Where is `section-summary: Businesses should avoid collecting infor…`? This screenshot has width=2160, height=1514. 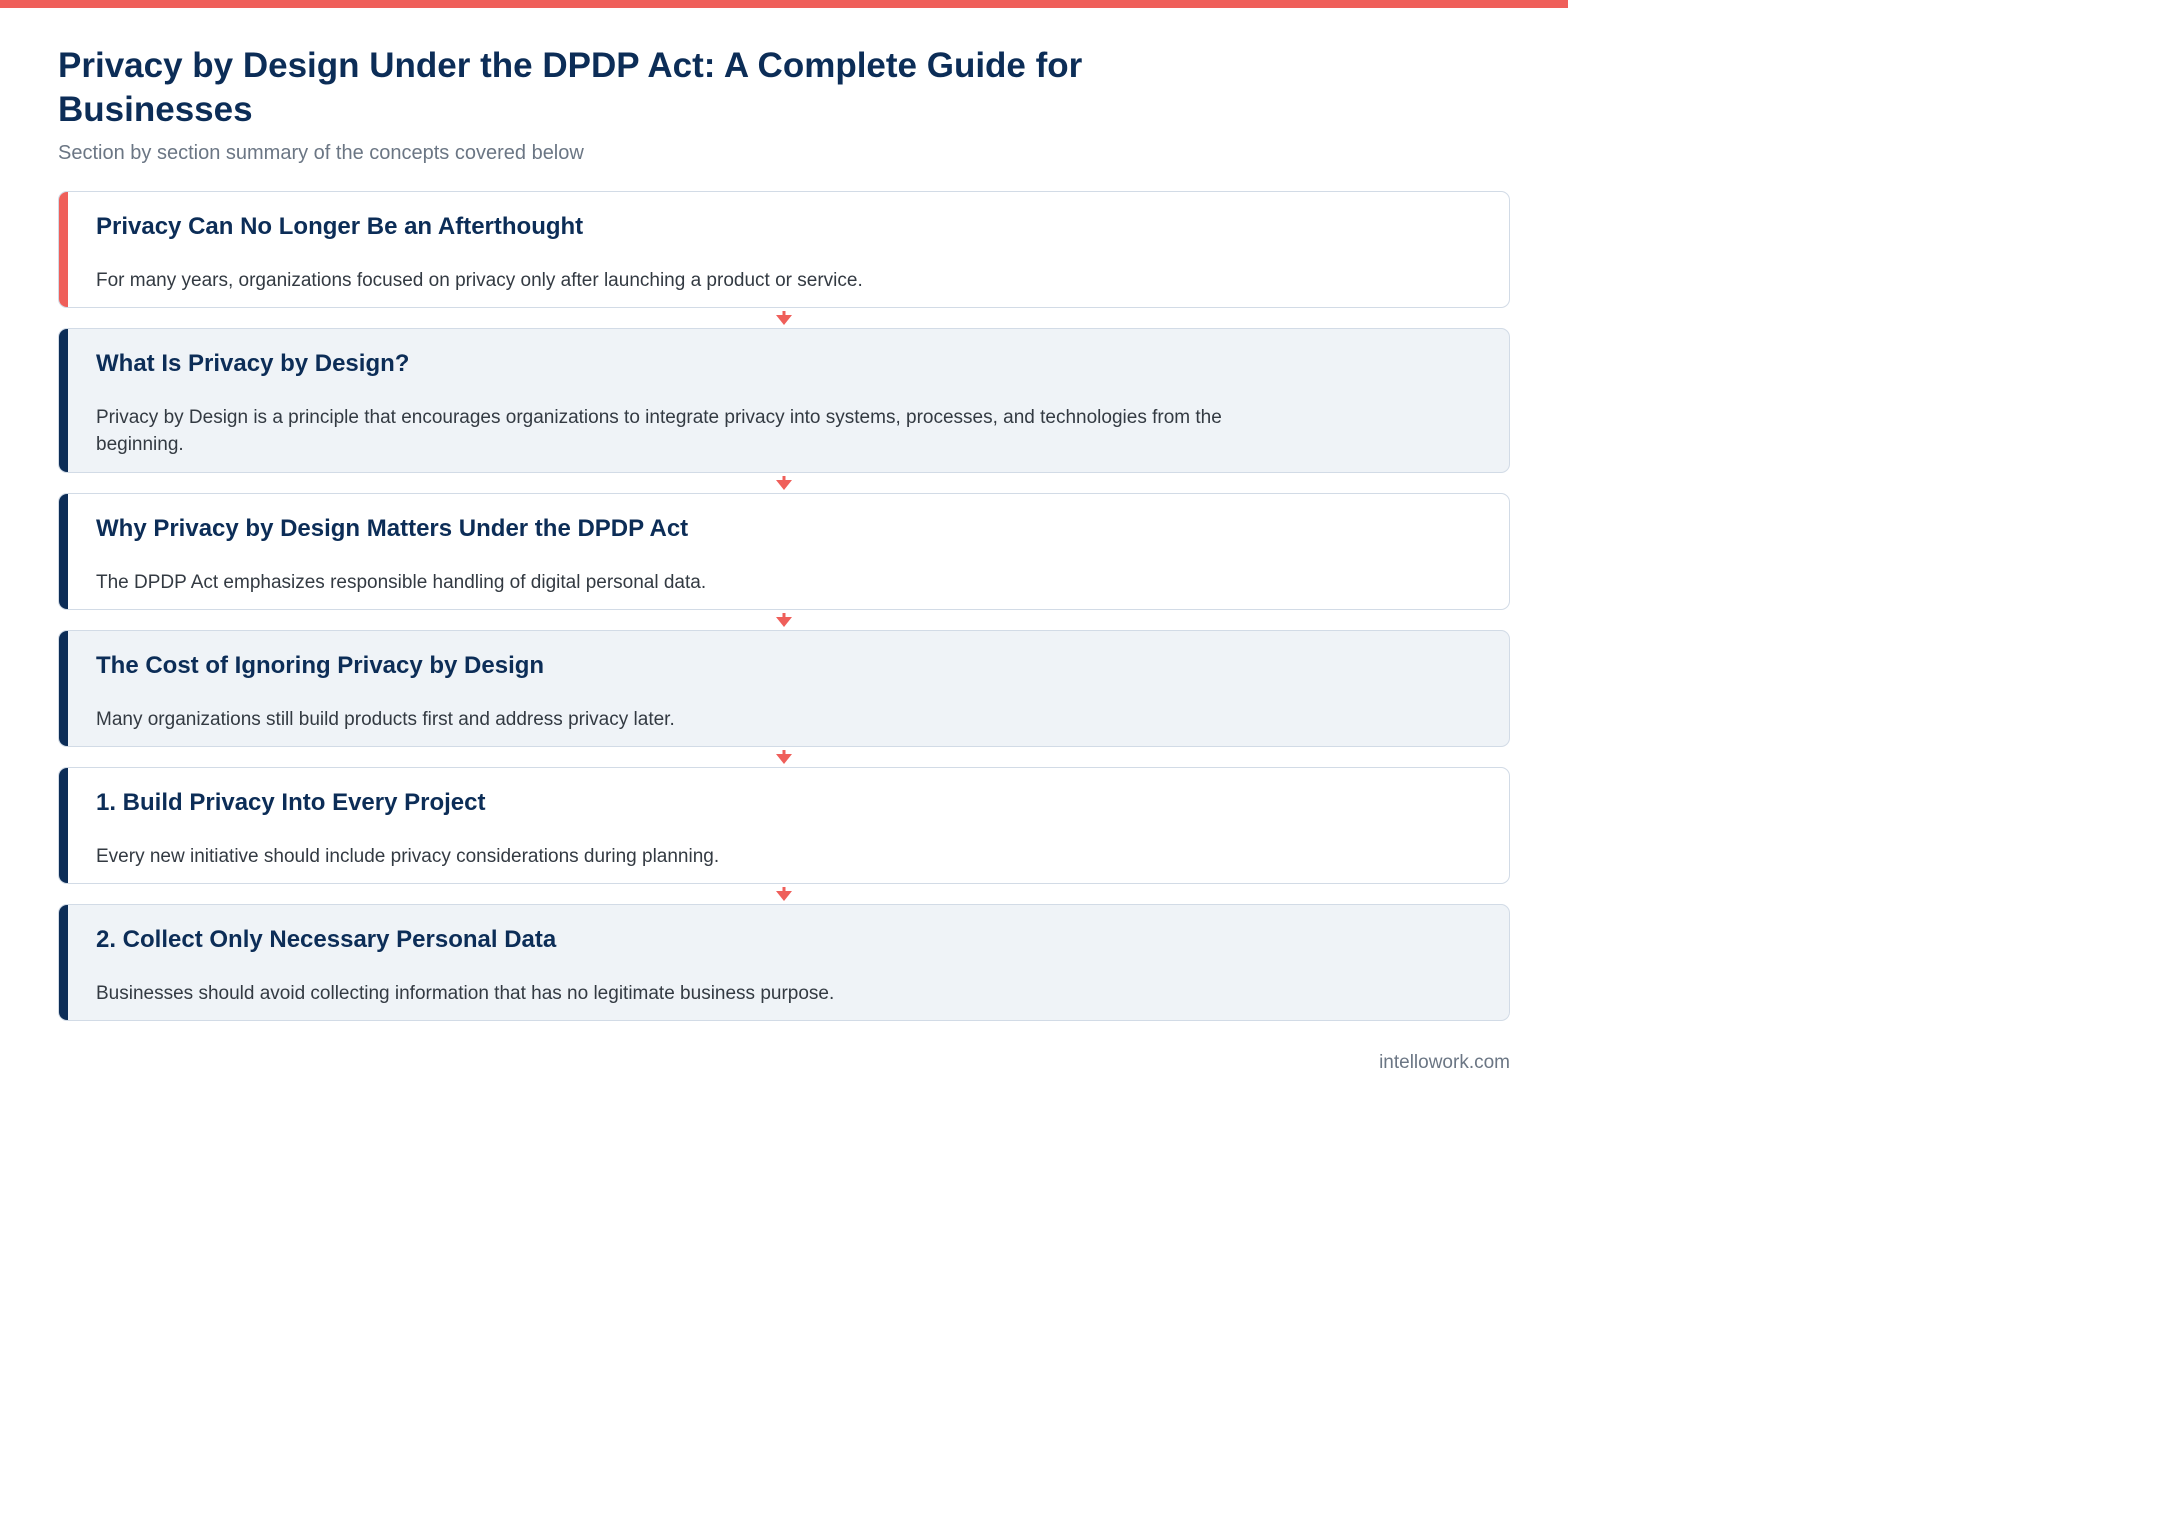
section-summary: Businesses should avoid collecting infor… is located at coordinates (465, 993).